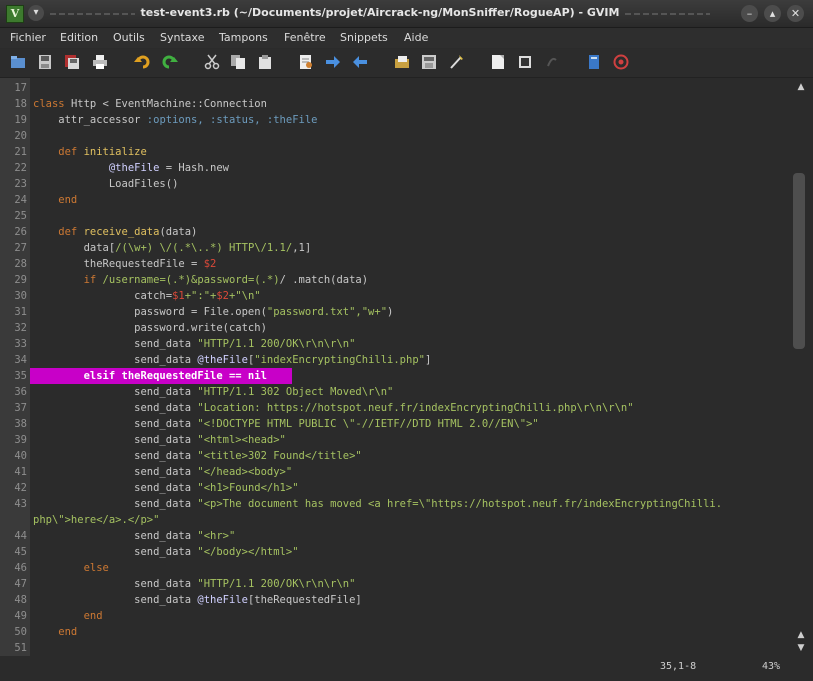 The height and width of the screenshot is (681, 813). Describe the element at coordinates (212, 62) in the screenshot. I see `cut-icon` at that location.